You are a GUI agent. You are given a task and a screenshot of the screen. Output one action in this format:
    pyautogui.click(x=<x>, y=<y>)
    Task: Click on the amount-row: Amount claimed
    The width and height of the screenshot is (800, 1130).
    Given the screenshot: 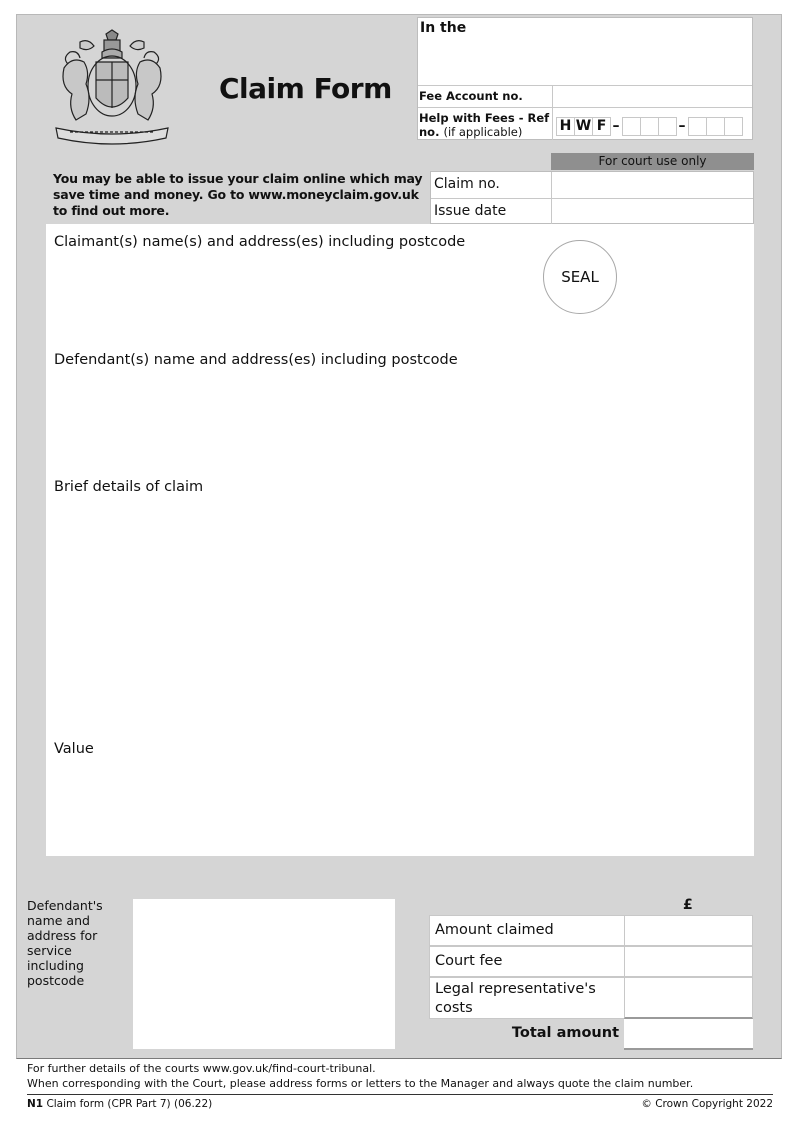 What is the action you would take?
    pyautogui.click(x=591, y=930)
    